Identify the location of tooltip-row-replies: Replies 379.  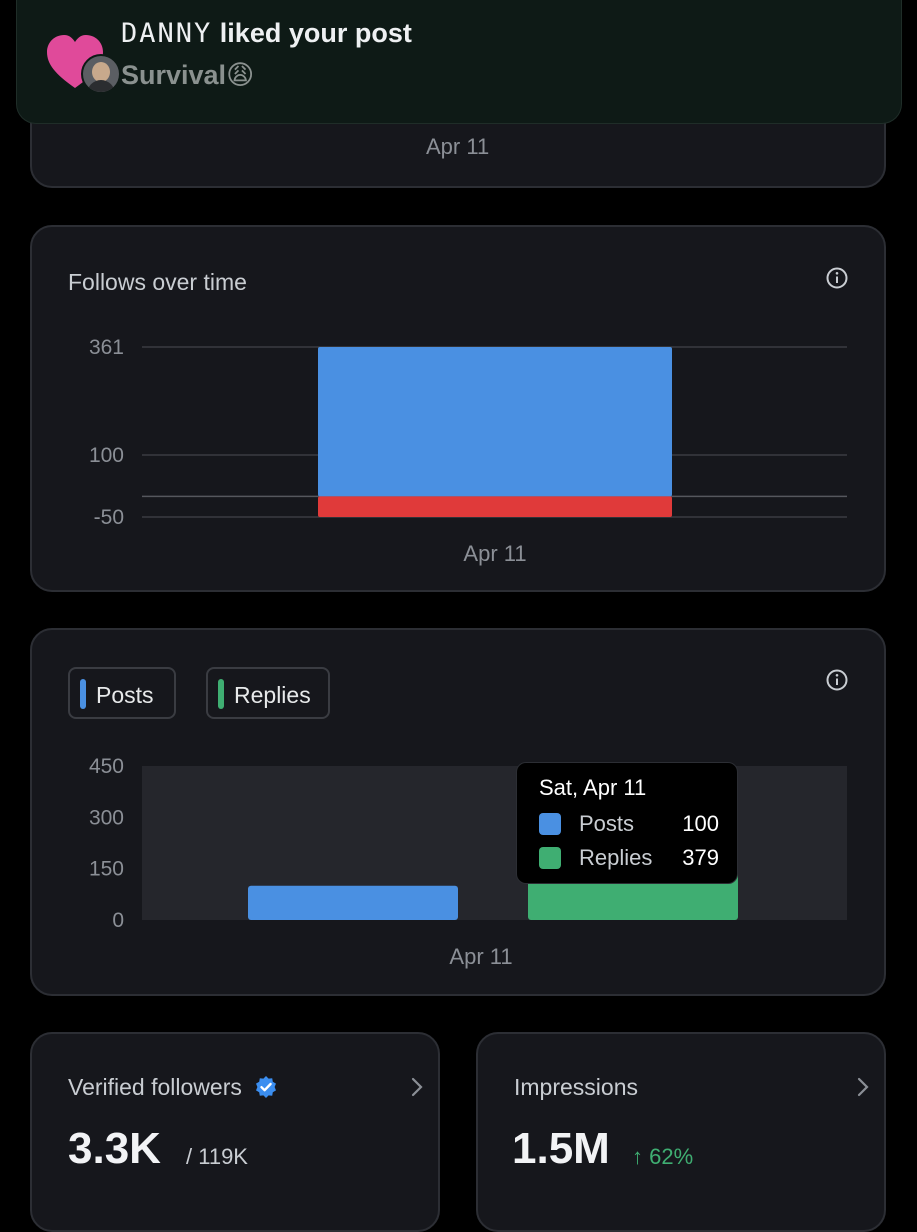
(629, 859).